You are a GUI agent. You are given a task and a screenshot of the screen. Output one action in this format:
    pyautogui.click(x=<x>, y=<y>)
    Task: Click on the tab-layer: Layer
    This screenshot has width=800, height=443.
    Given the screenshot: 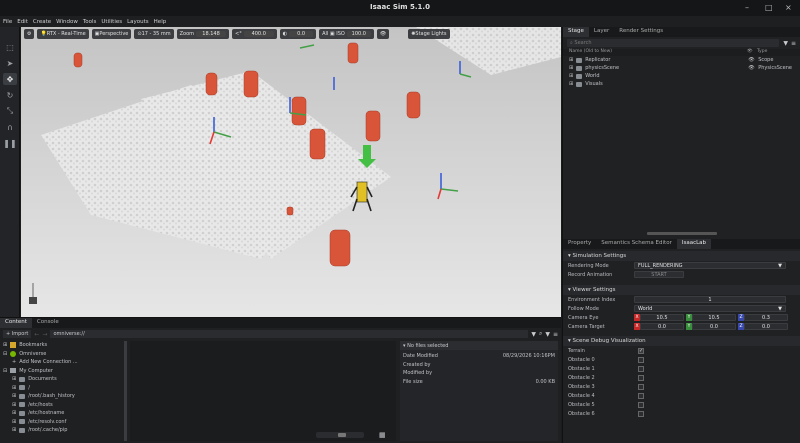 What is the action you would take?
    pyautogui.click(x=601, y=32)
    